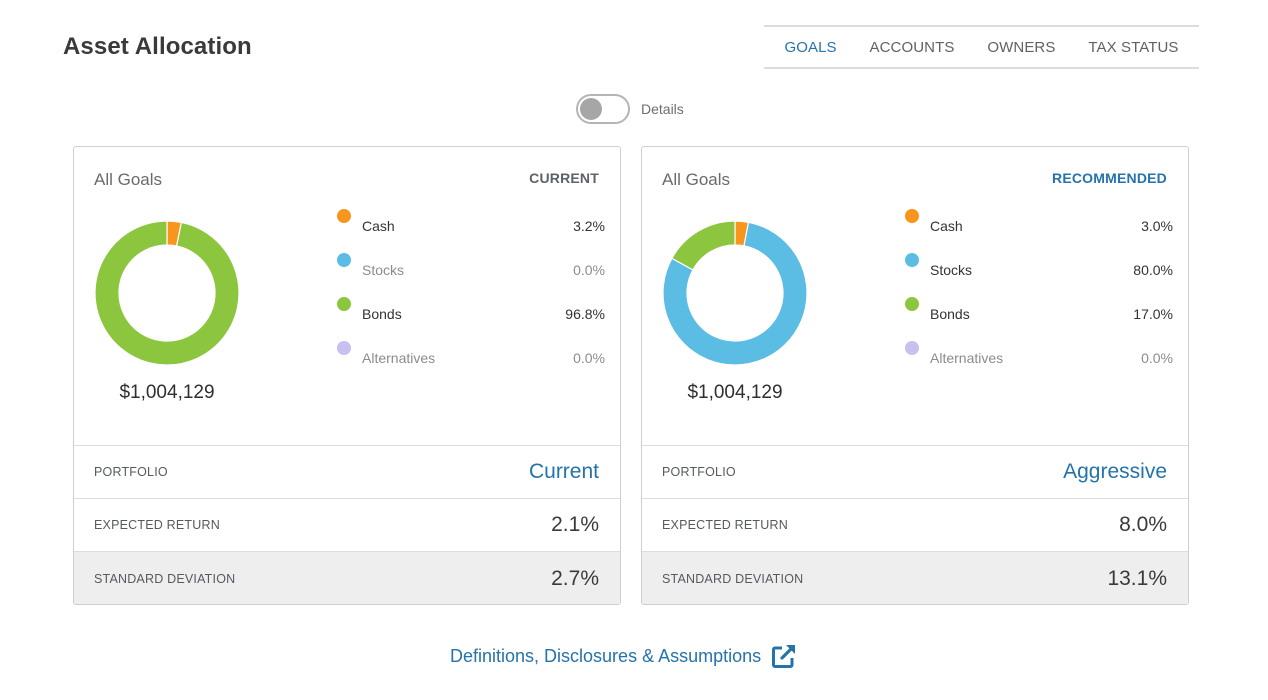  Describe the element at coordinates (575, 524) in the screenshot. I see `expected-return-value: 2.1%` at that location.